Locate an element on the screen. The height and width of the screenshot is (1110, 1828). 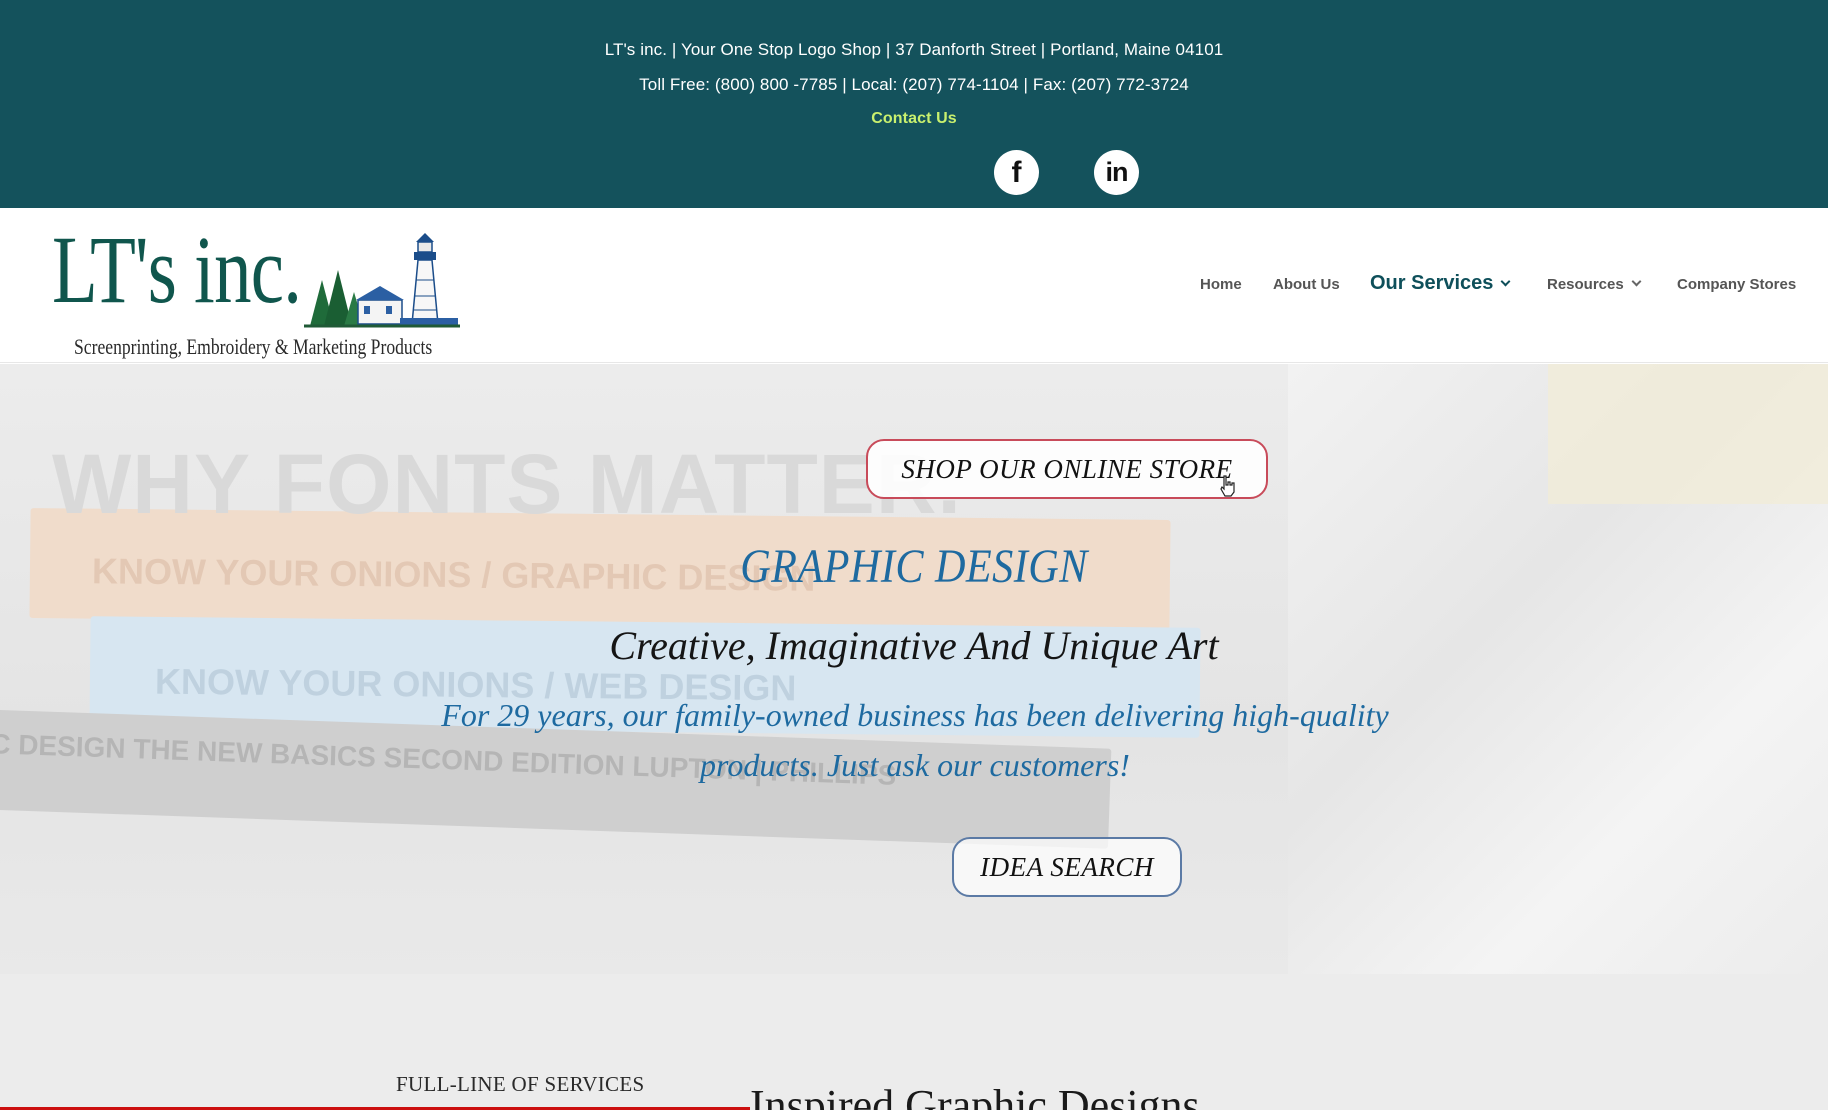
nav-item-company-stores: Company Stores is located at coordinates (1736, 284).